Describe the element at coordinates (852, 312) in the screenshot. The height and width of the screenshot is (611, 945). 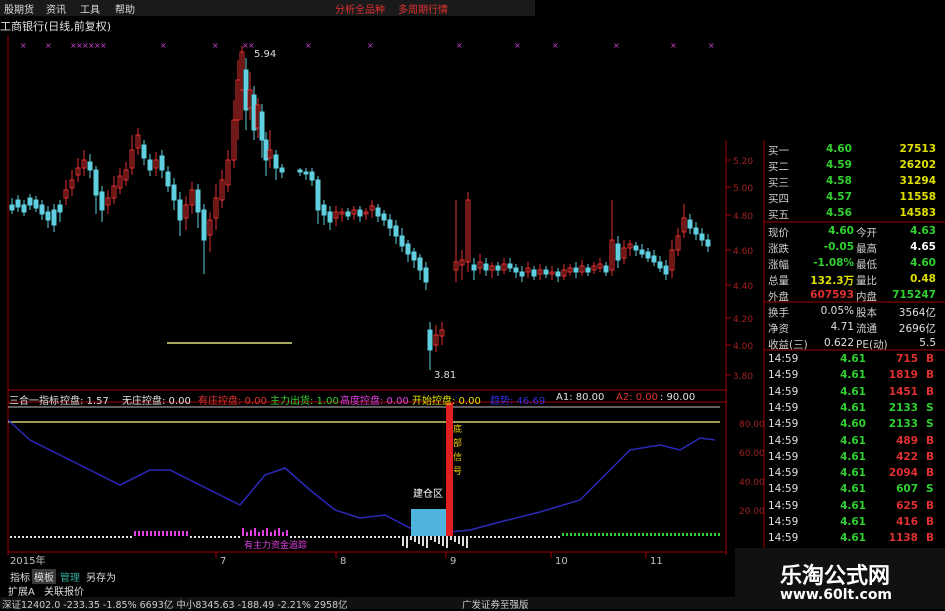
I see `info-row: 换手 0.05% 股本 3564亿` at that location.